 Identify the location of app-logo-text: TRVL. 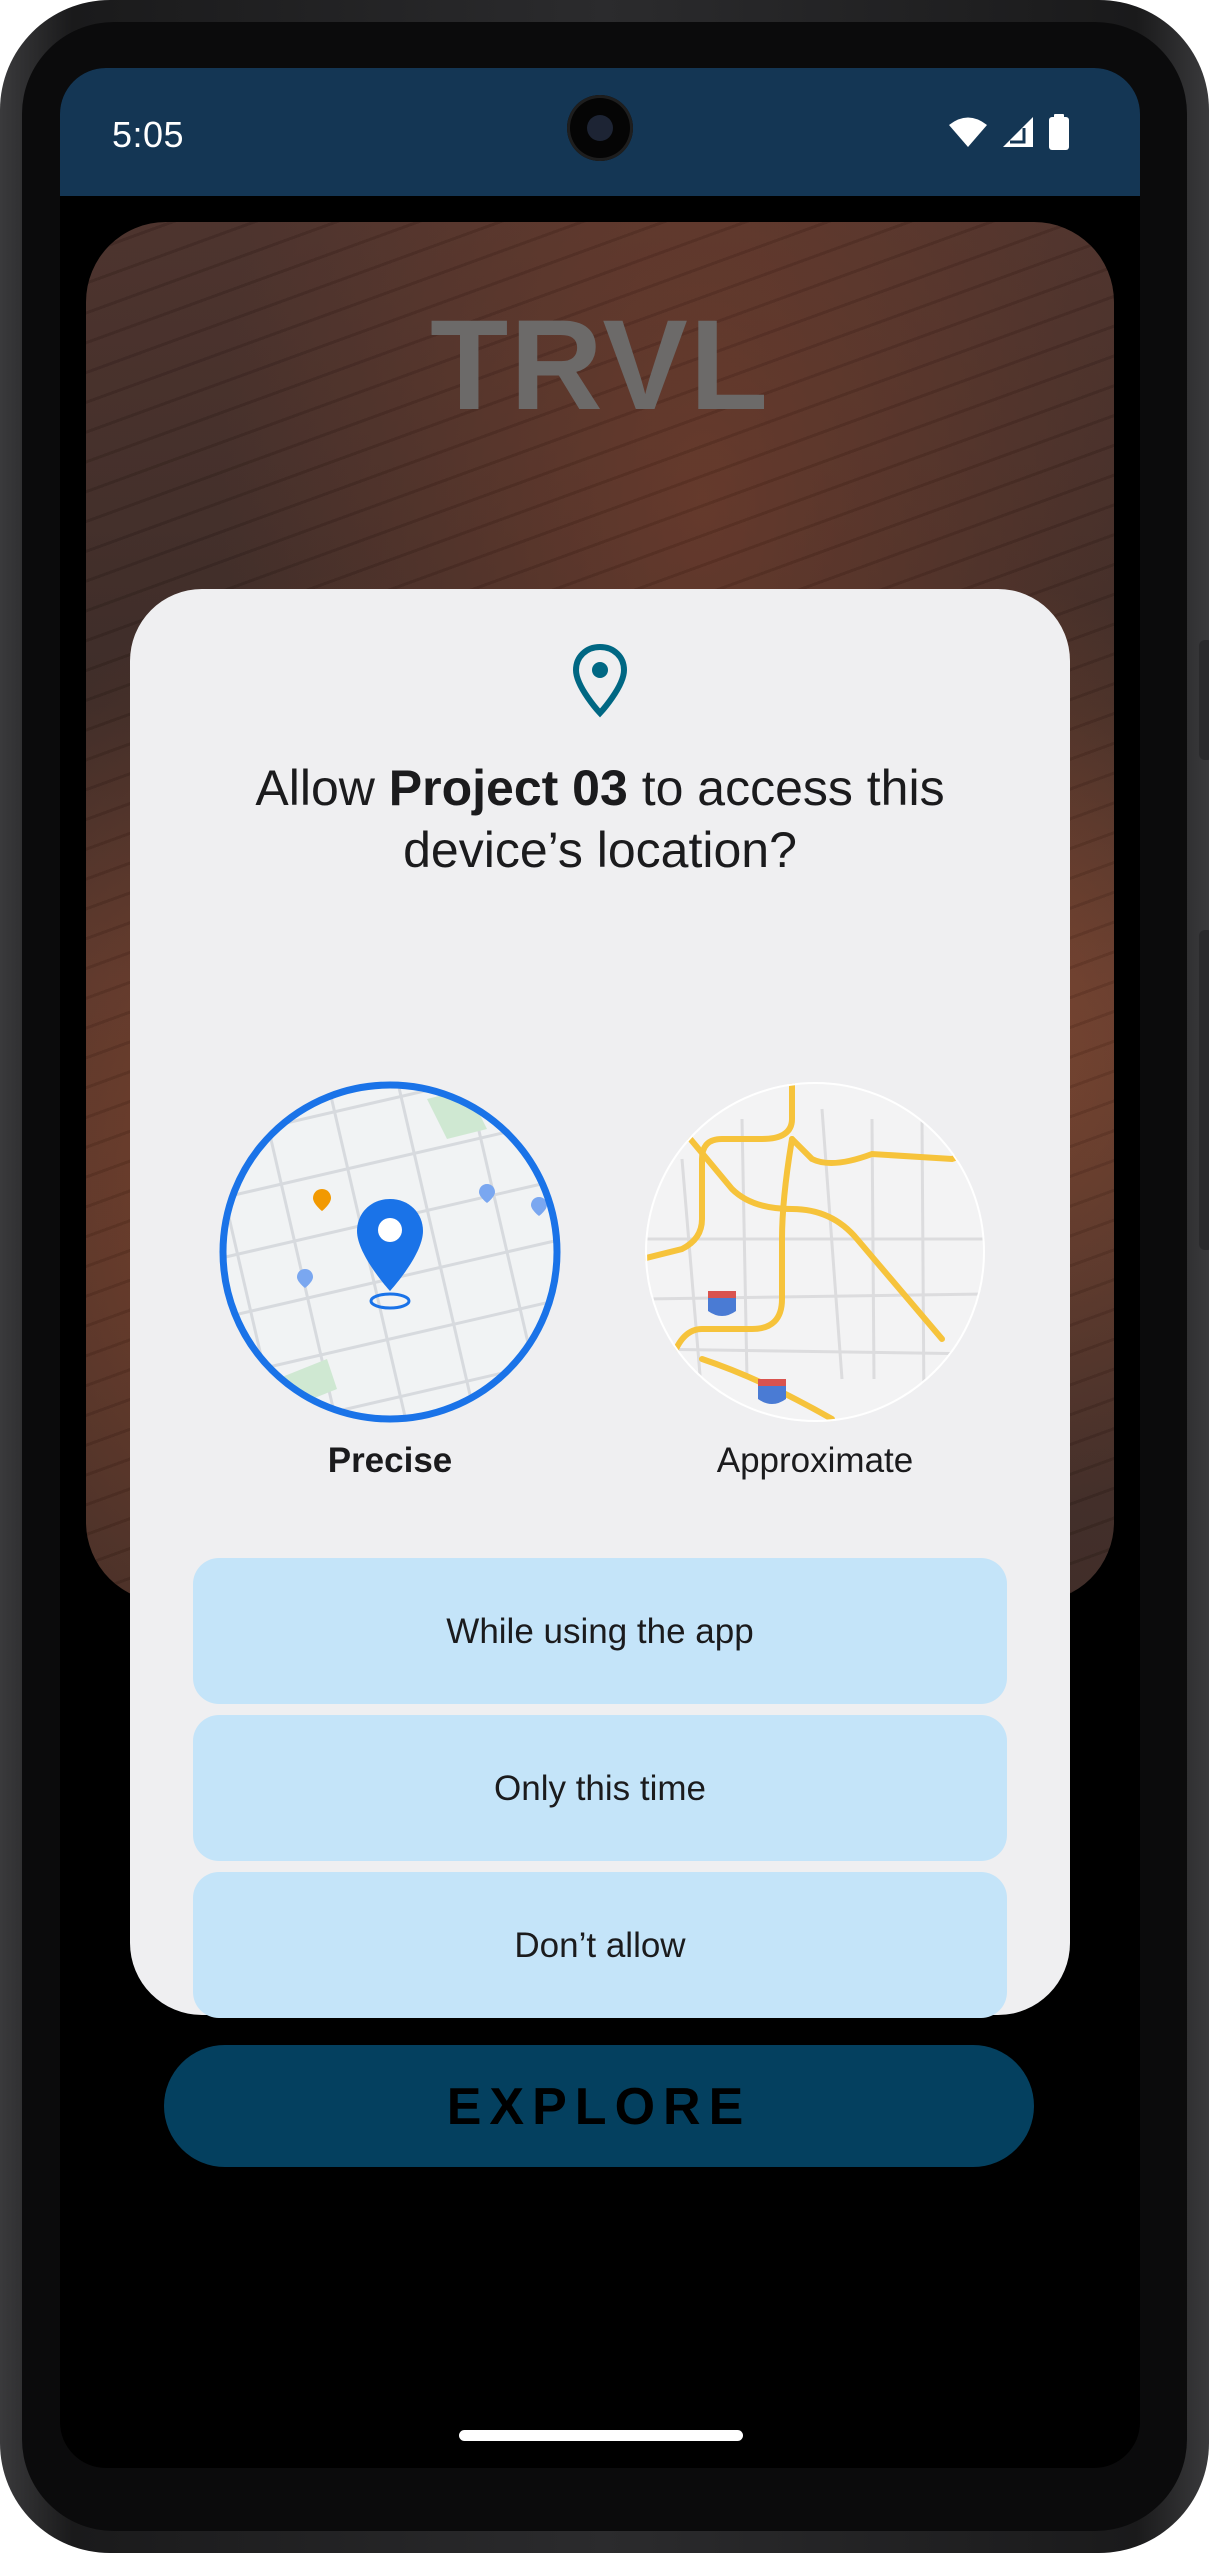
(600, 365).